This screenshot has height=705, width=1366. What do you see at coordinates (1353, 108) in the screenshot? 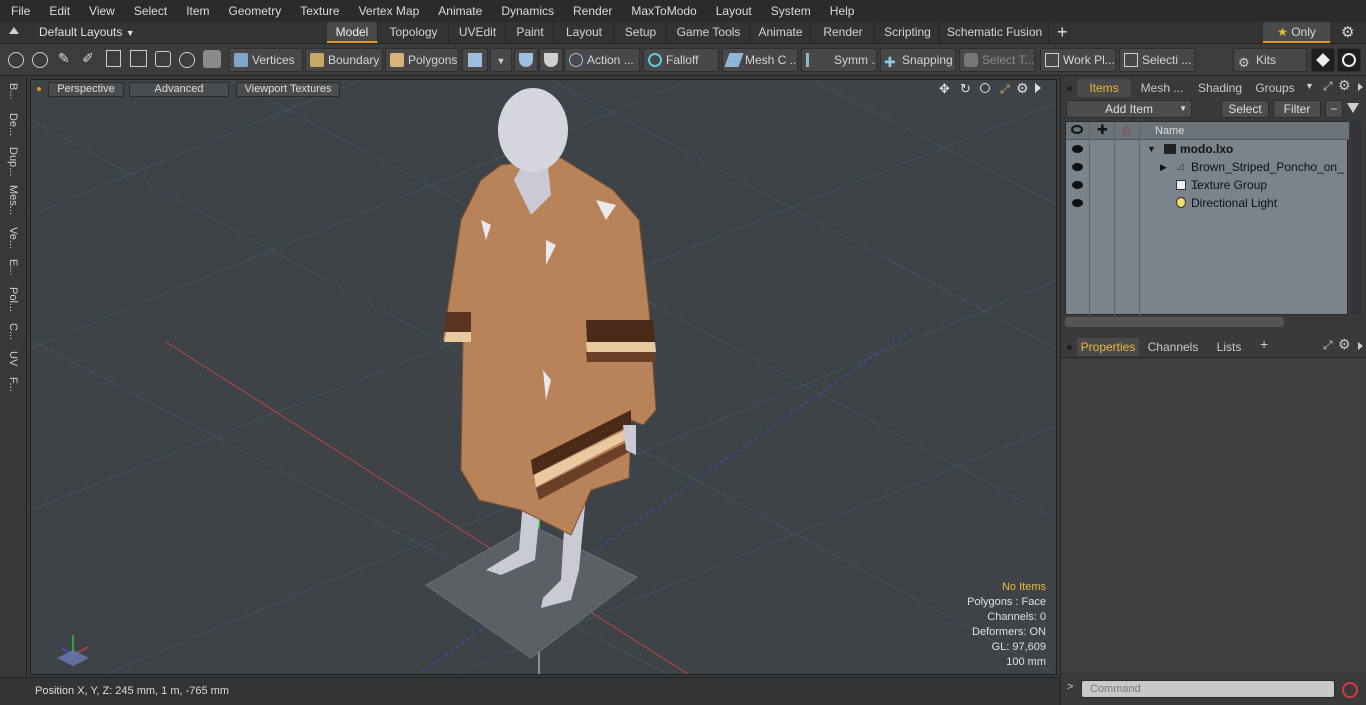
I see `funnel-icon` at bounding box center [1353, 108].